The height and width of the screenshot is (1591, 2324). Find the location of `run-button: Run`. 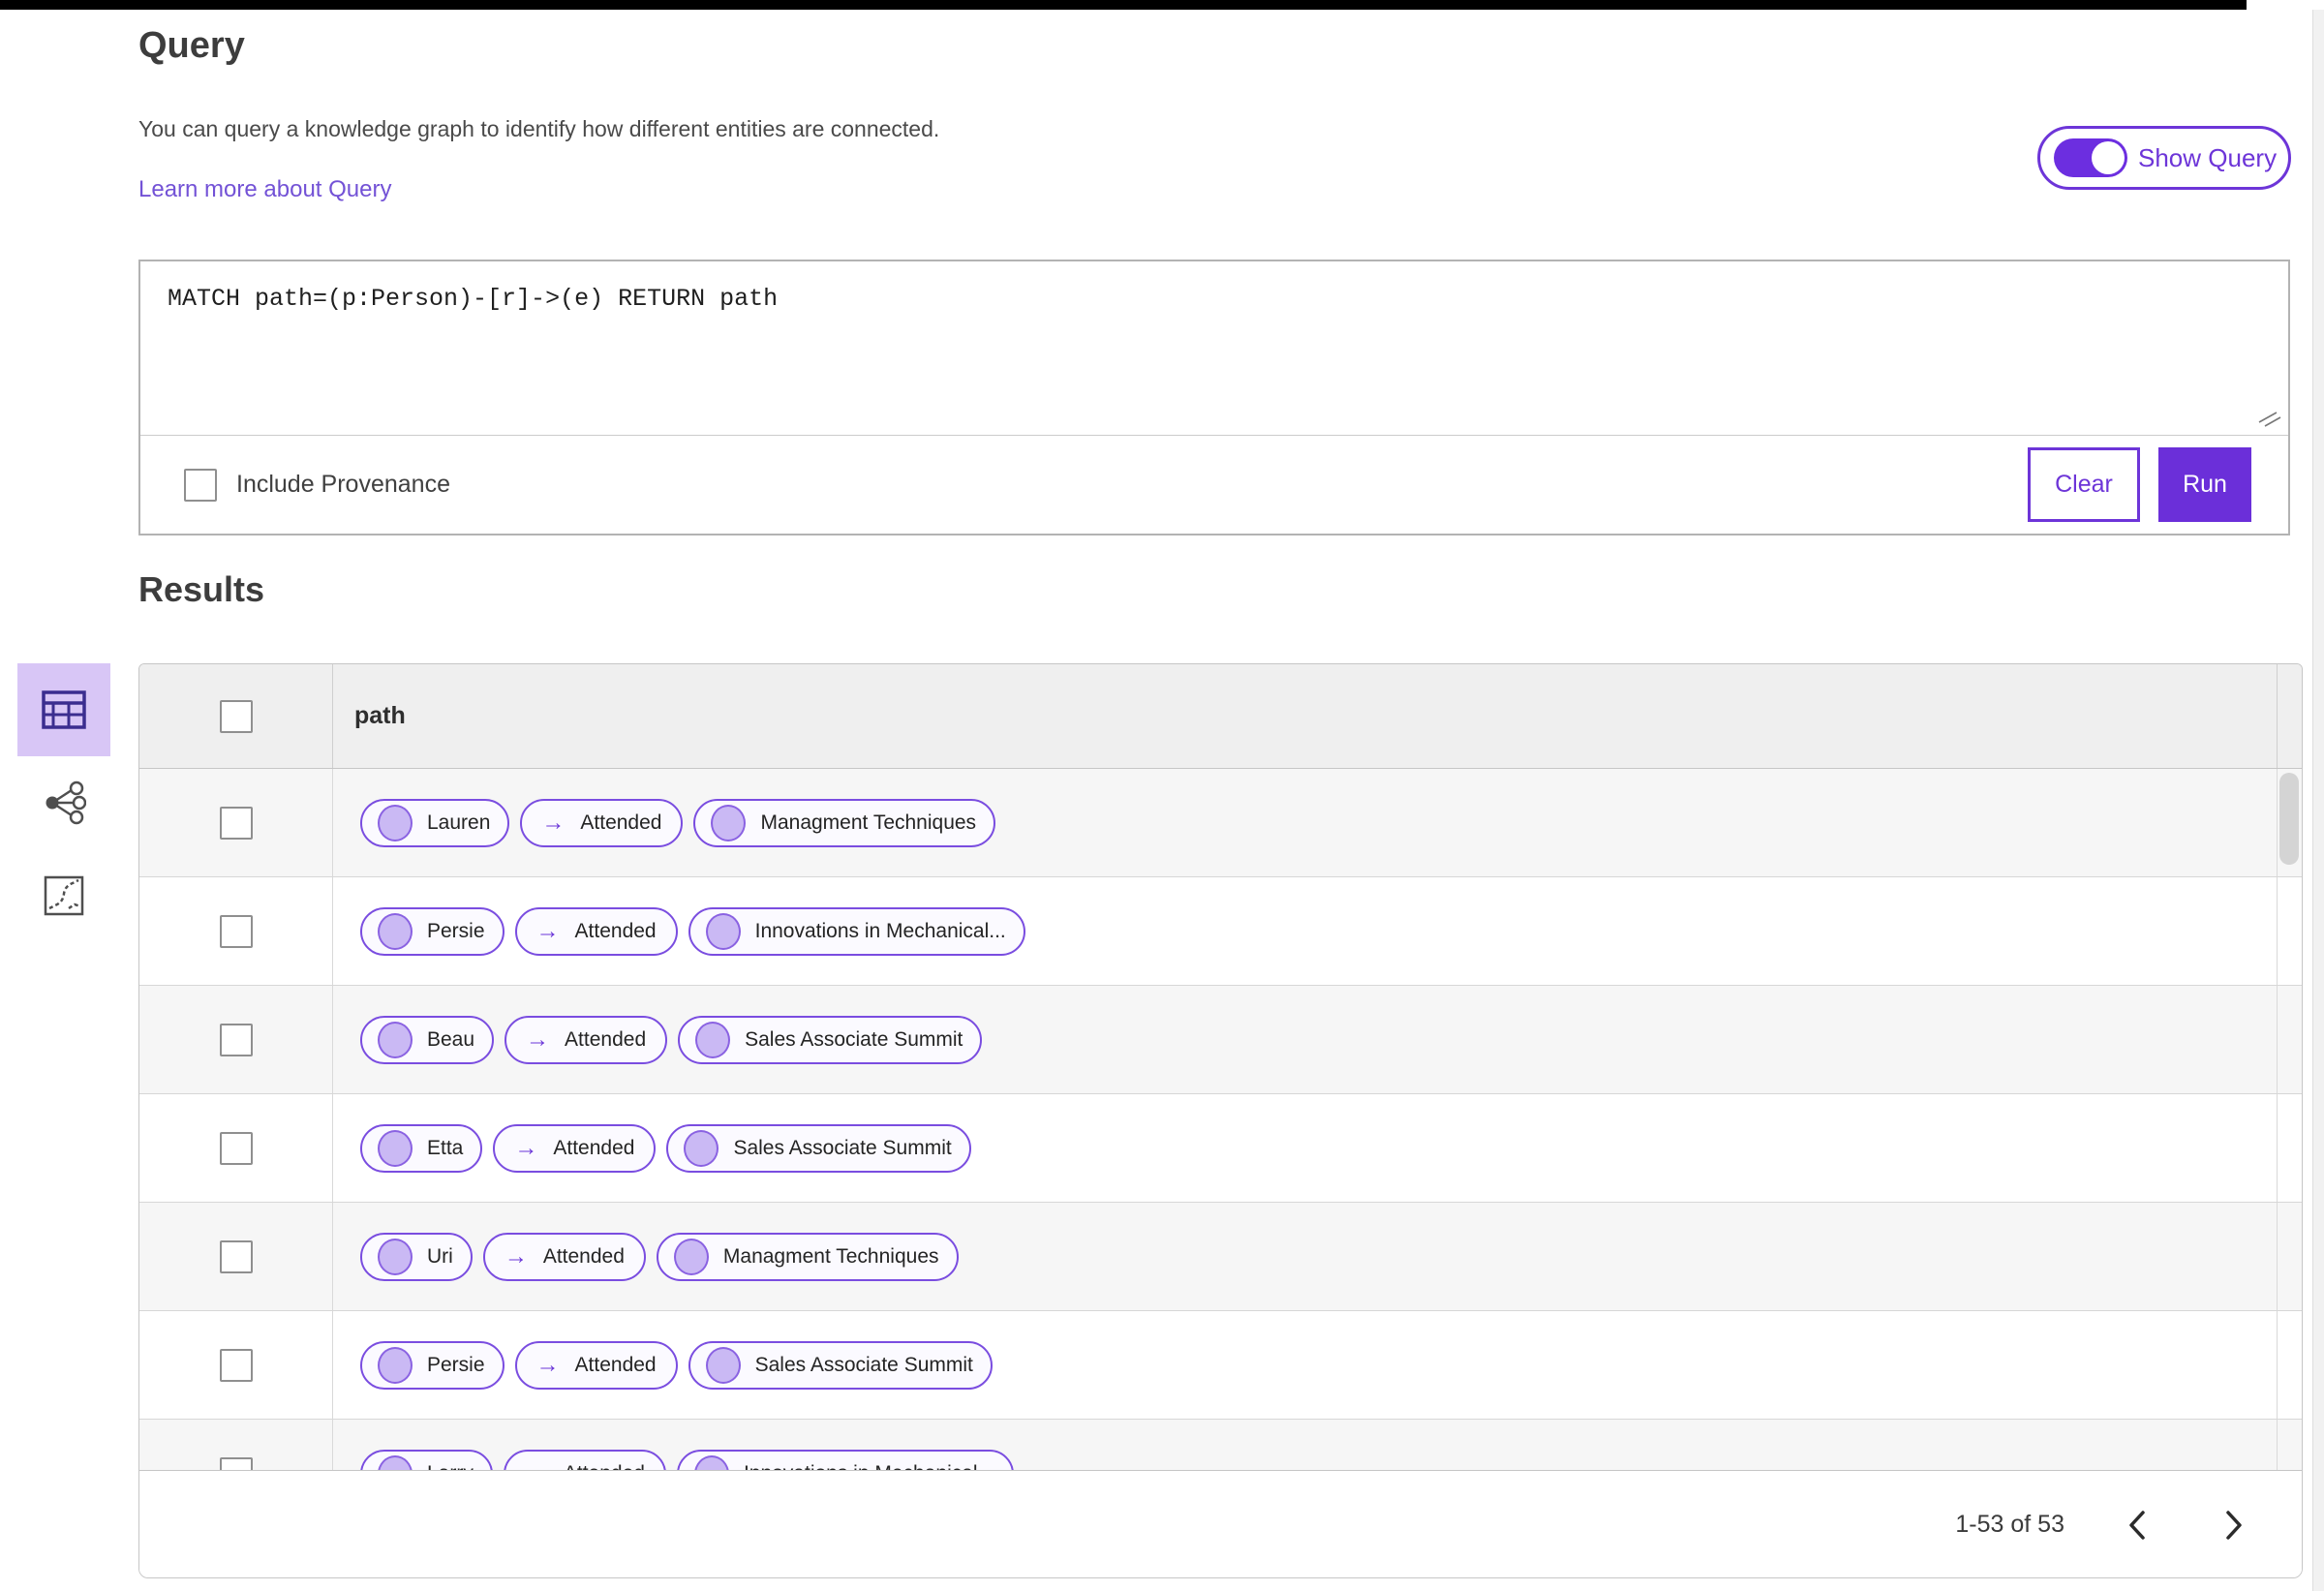

run-button: Run is located at coordinates (2205, 484).